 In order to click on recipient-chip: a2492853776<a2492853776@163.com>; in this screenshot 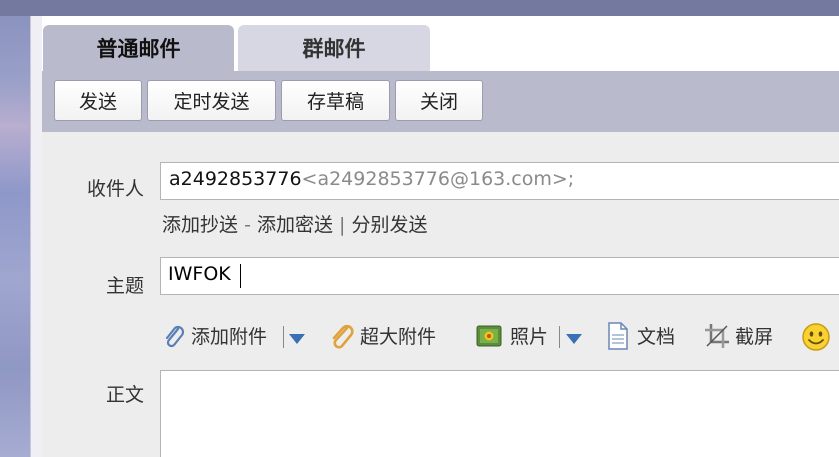, I will do `click(371, 179)`.